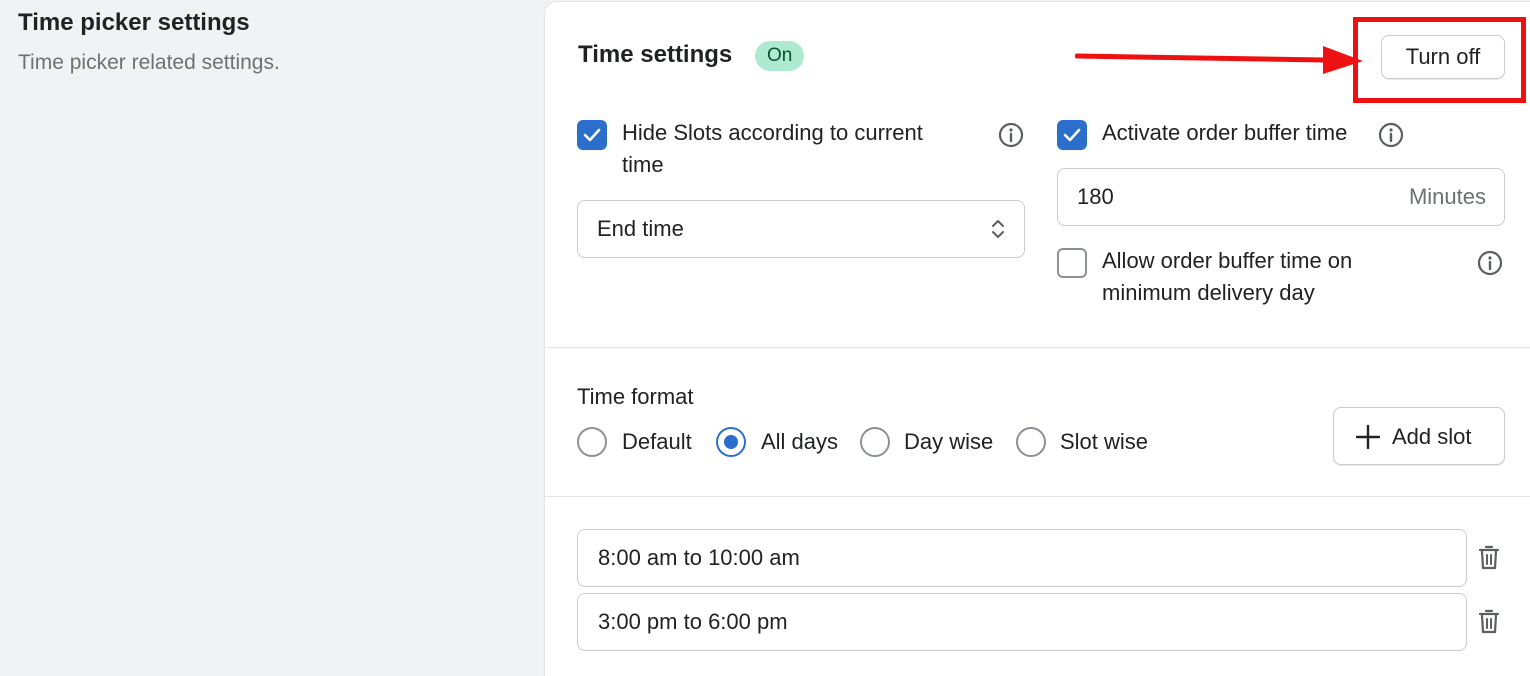 This screenshot has height=676, width=1530. I want to click on select-value: End time, so click(640, 228).